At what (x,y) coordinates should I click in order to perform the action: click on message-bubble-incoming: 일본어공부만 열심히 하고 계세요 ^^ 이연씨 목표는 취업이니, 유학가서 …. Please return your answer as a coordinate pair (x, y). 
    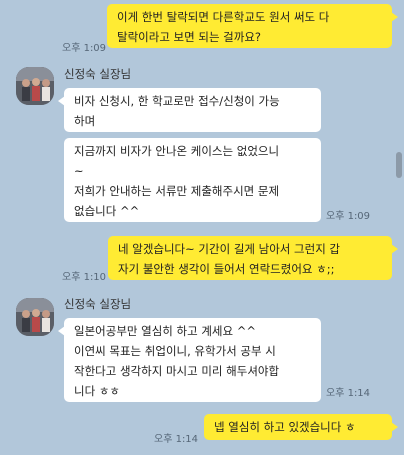
    Looking at the image, I should click on (189, 360).